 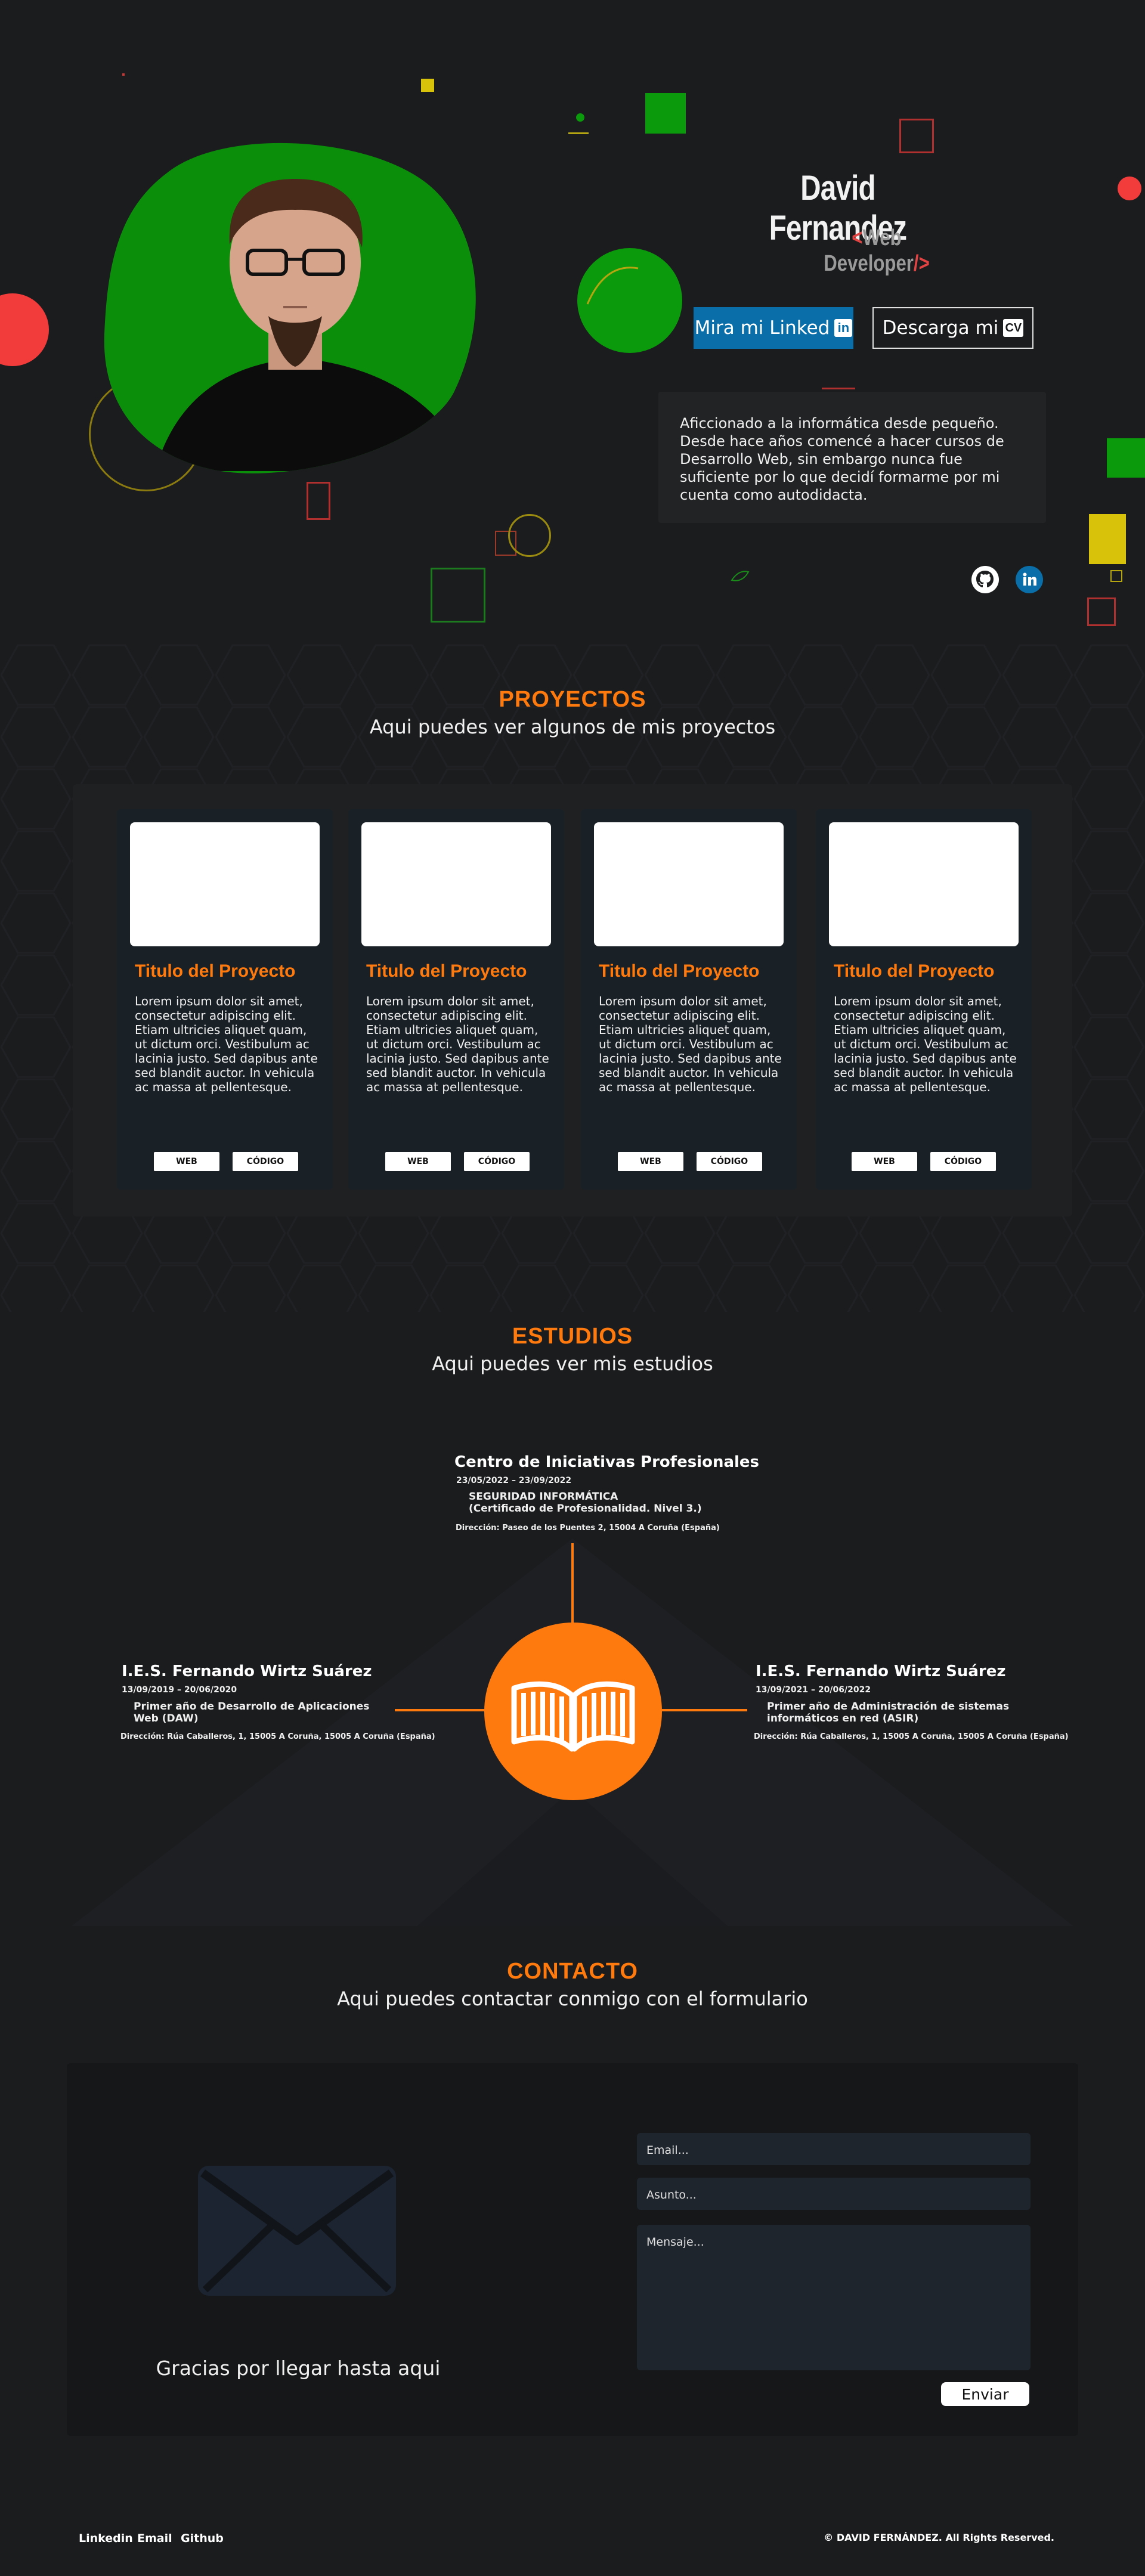 I want to click on hero-role: <Web Developer/>, so click(x=877, y=251).